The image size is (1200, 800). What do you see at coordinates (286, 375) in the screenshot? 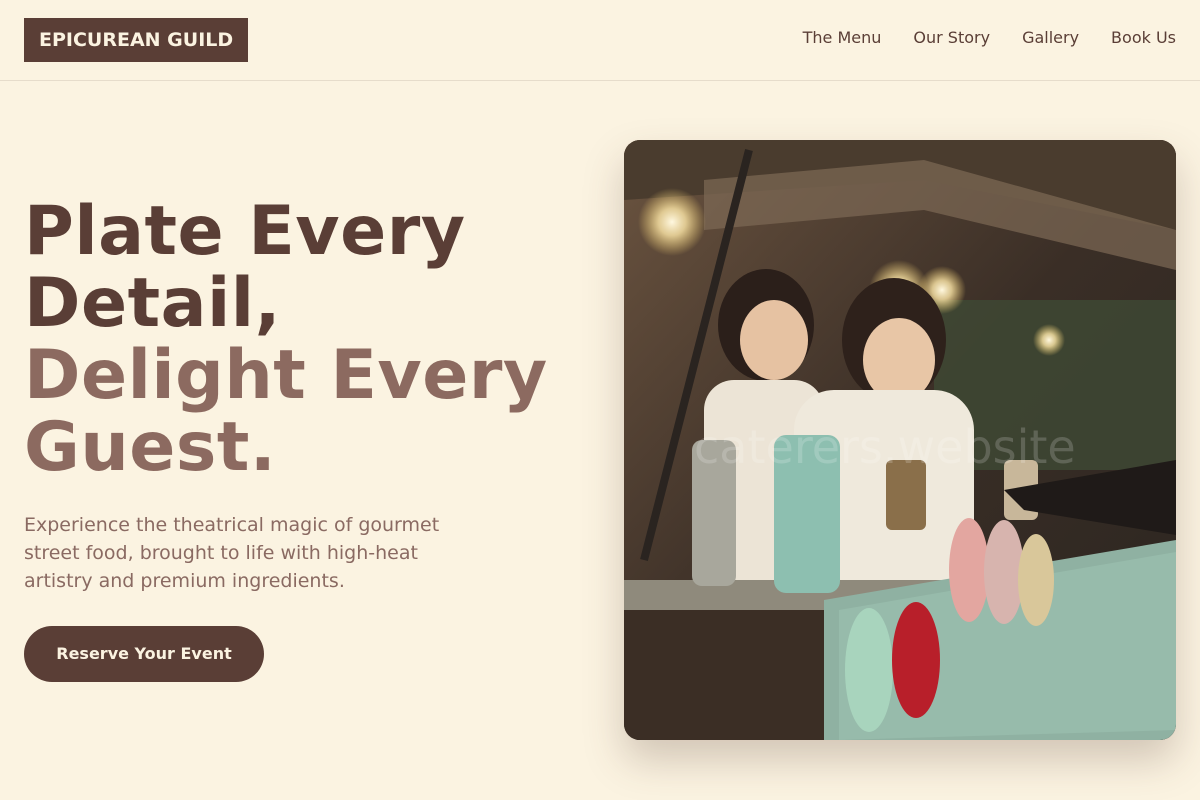
I see `headline-line-3: Delight Every` at bounding box center [286, 375].